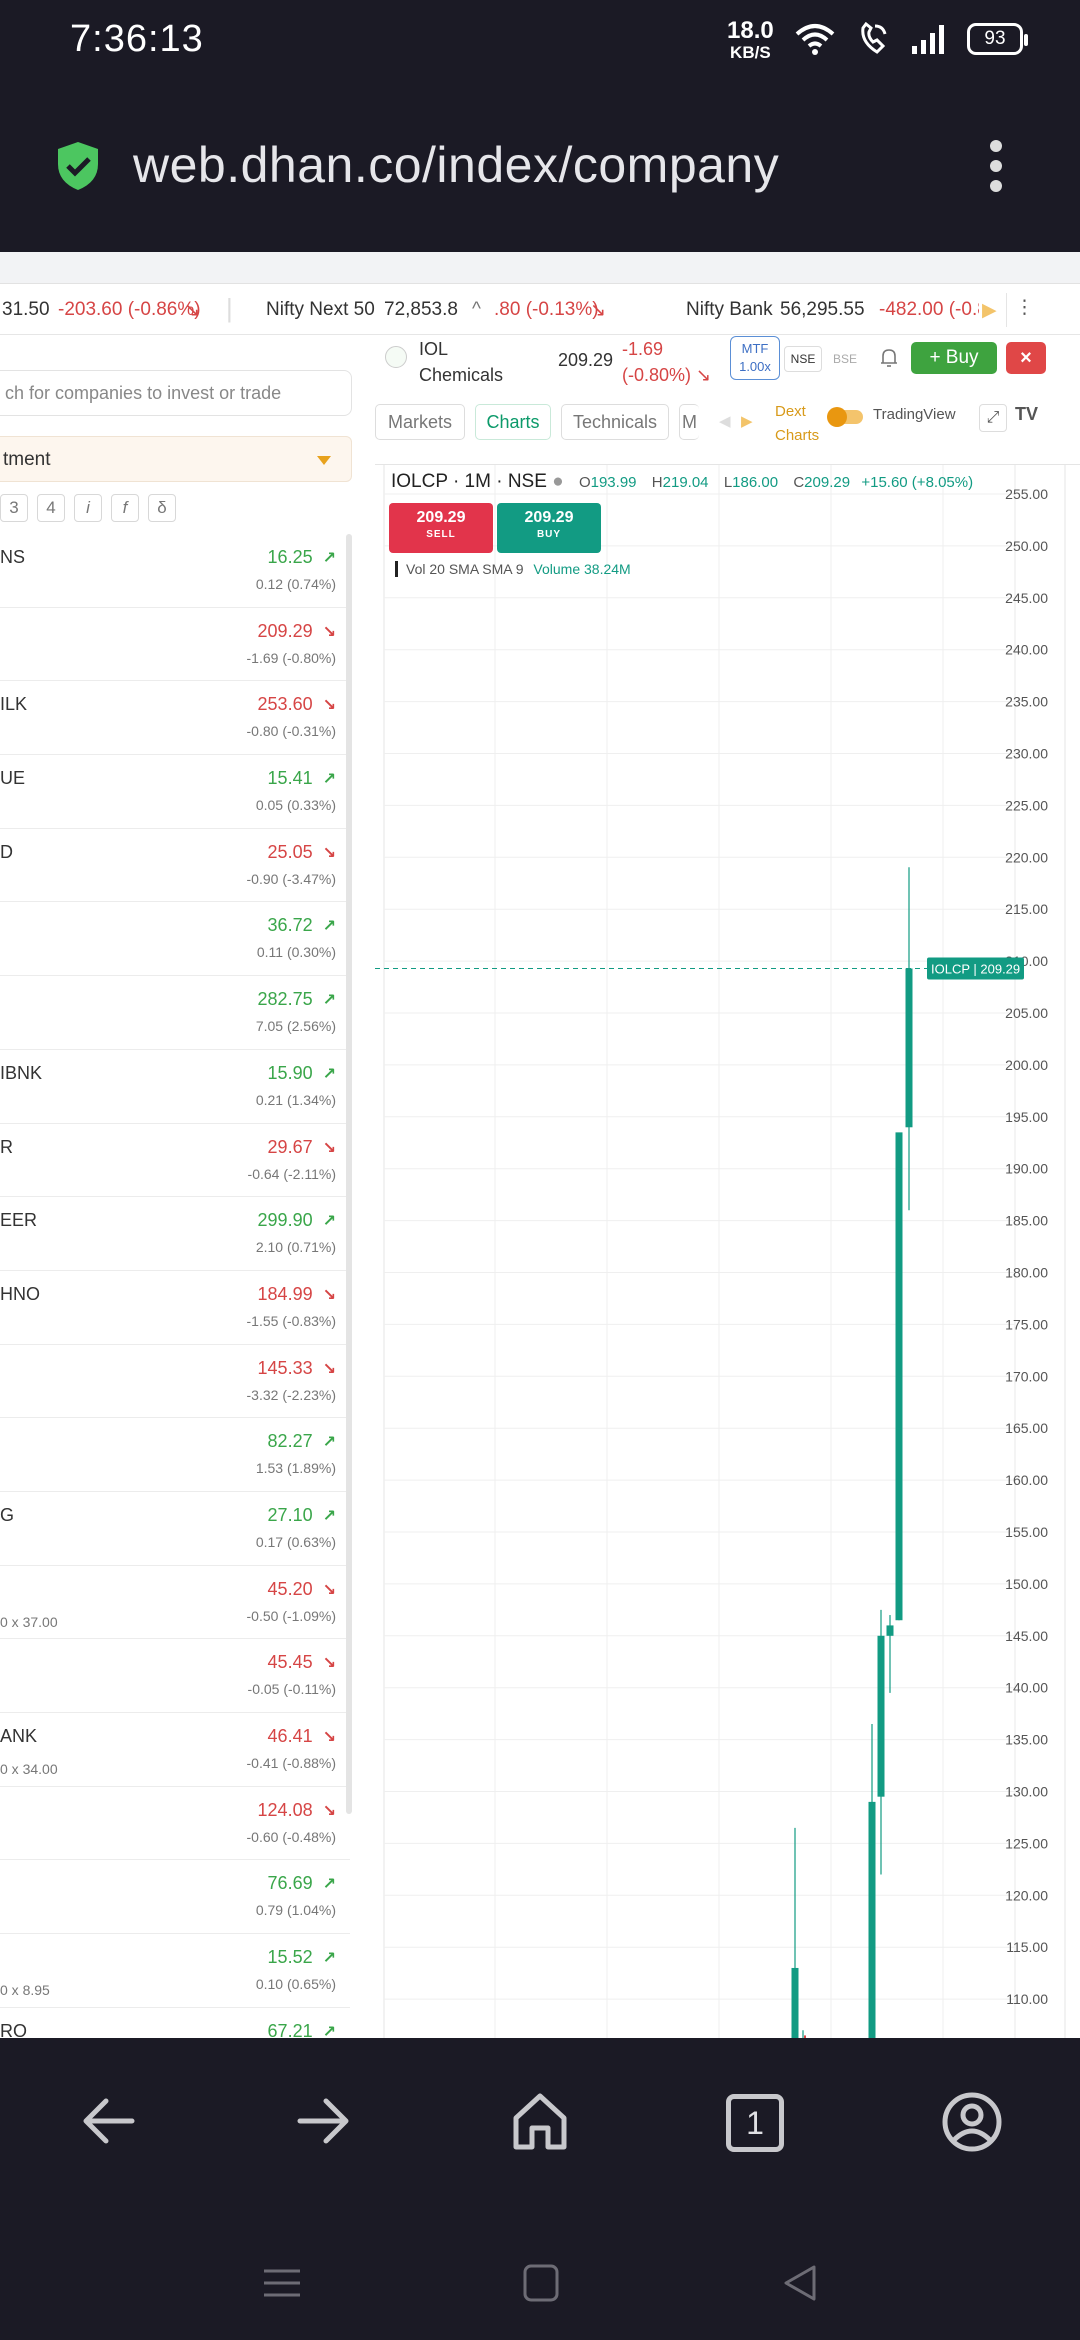 This screenshot has height=2340, width=1080. What do you see at coordinates (175, 2023) in the screenshot?
I see `list-item: RO 67.21 ↗` at bounding box center [175, 2023].